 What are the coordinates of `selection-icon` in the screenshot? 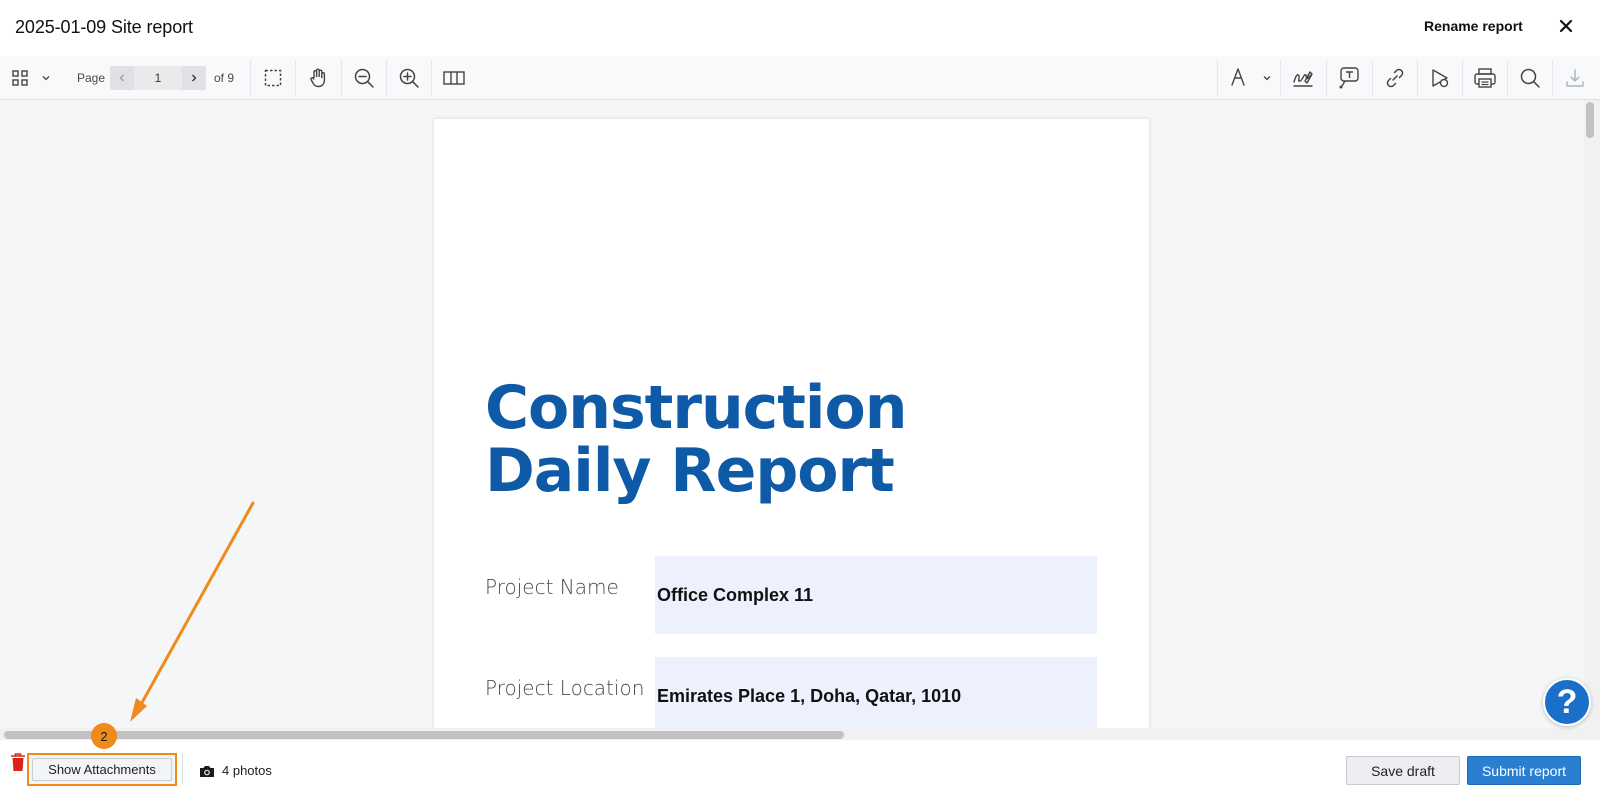 It's located at (273, 78).